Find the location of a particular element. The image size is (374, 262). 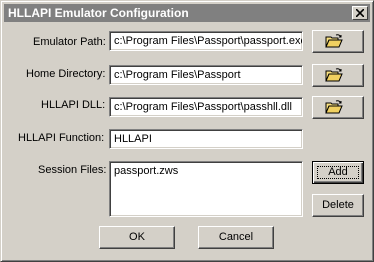

home-directory-field: c:\Program Files\Passport is located at coordinates (206, 75).